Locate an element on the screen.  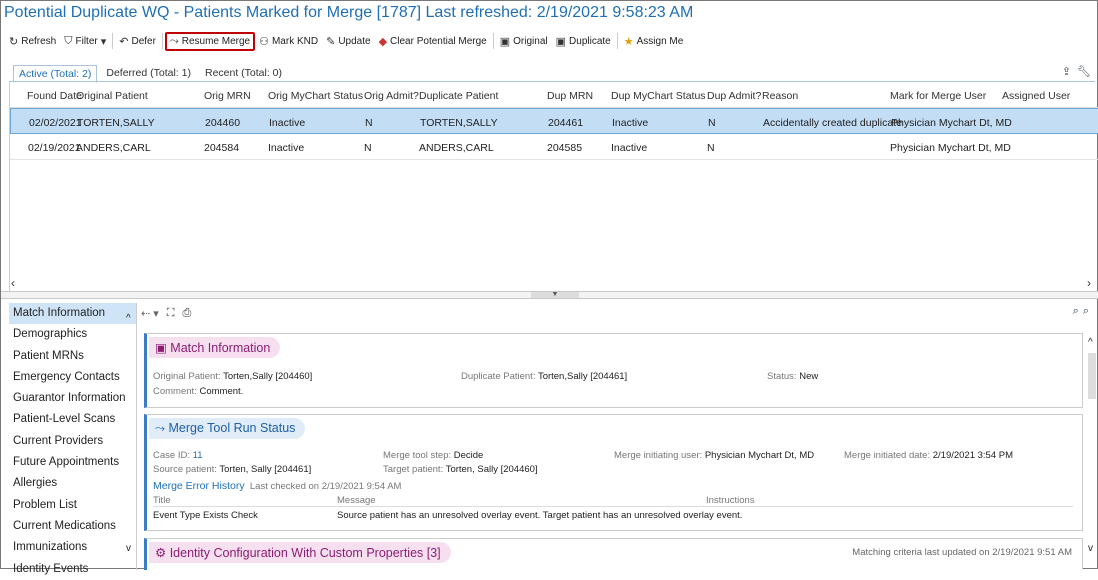
error-table-header: Title Message Instructions is located at coordinates (613, 501).